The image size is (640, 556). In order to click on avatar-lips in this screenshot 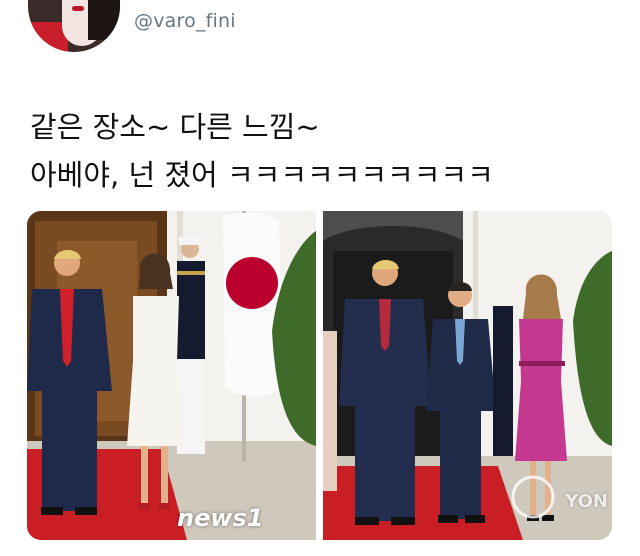, I will do `click(78, 8)`.